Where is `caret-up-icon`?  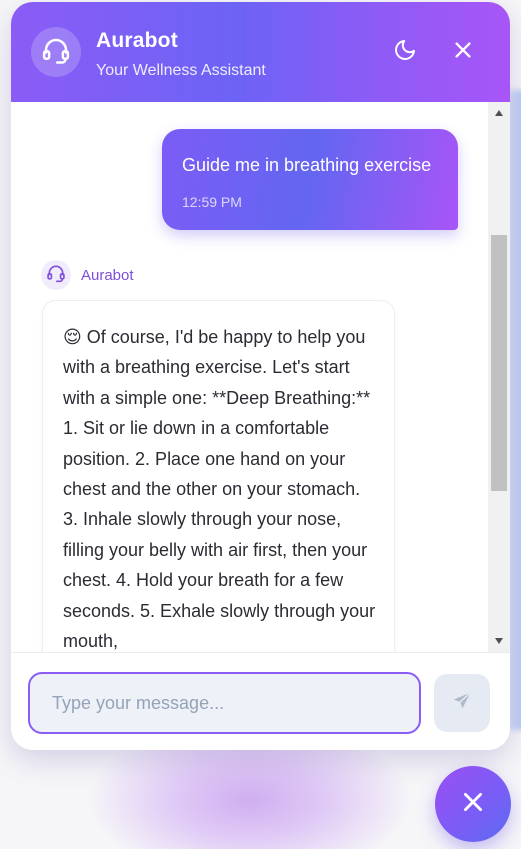 caret-up-icon is located at coordinates (499, 113).